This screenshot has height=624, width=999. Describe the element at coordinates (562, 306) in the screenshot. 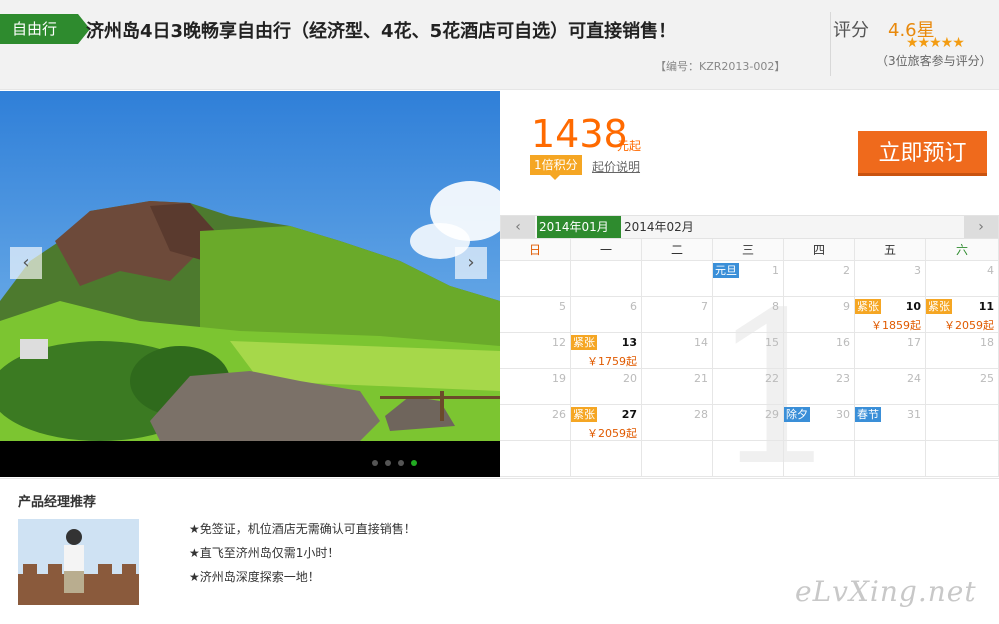

I see `calendar-day-number: 5` at that location.